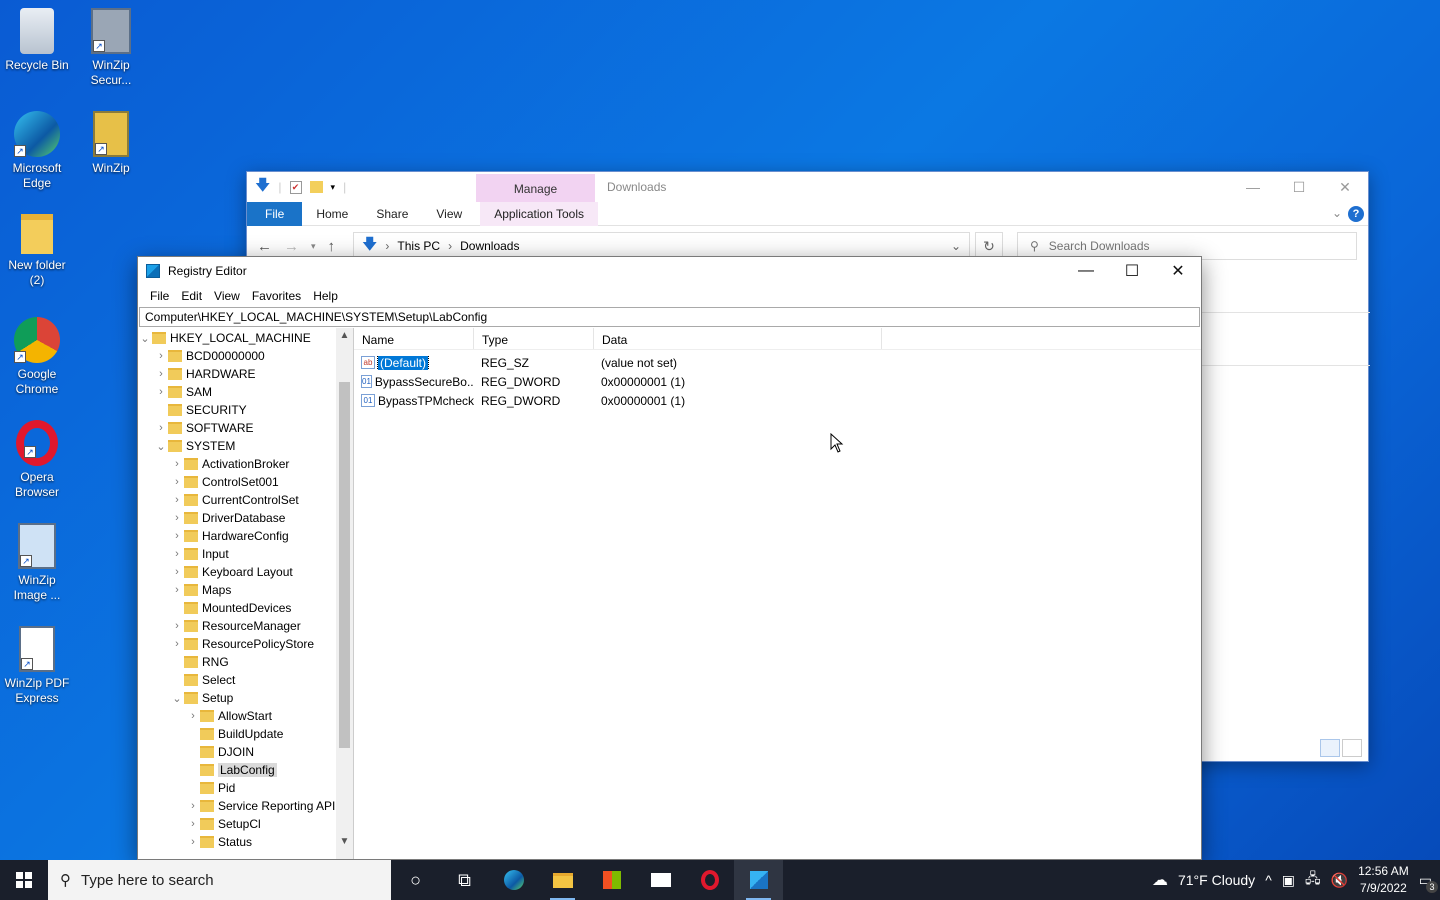 This screenshot has height=900, width=1440. What do you see at coordinates (245, 662) in the screenshot?
I see `tree-item-rng: RNG` at bounding box center [245, 662].